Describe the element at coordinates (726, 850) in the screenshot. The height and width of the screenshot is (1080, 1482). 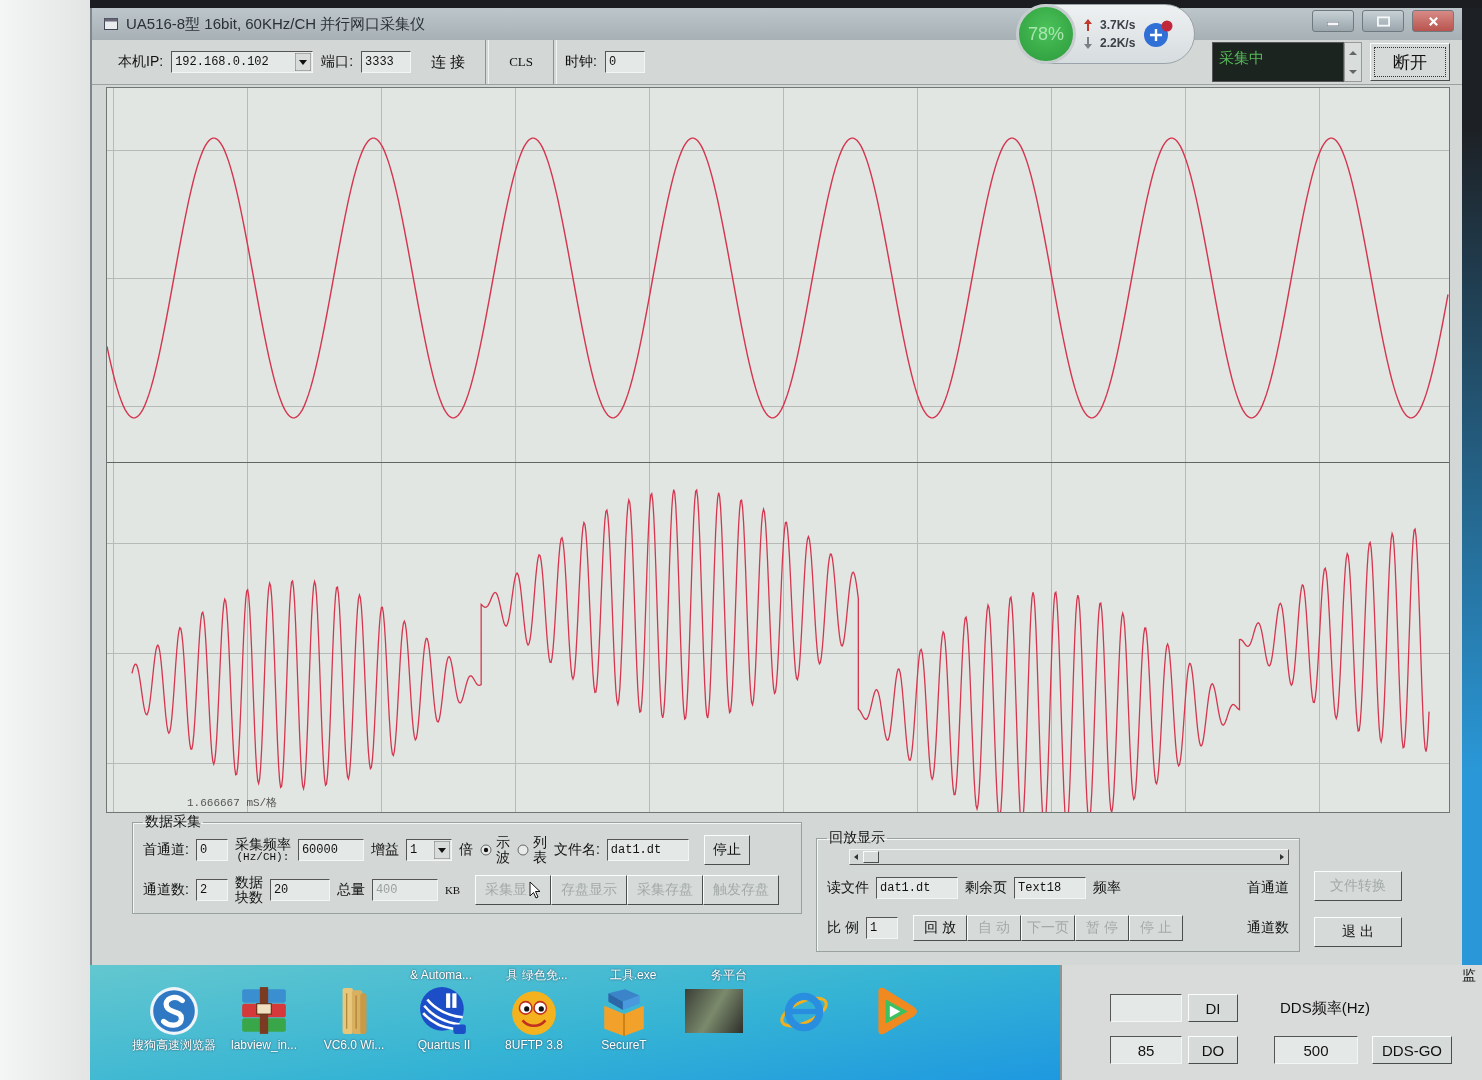
I see `stop-button: 停止` at that location.